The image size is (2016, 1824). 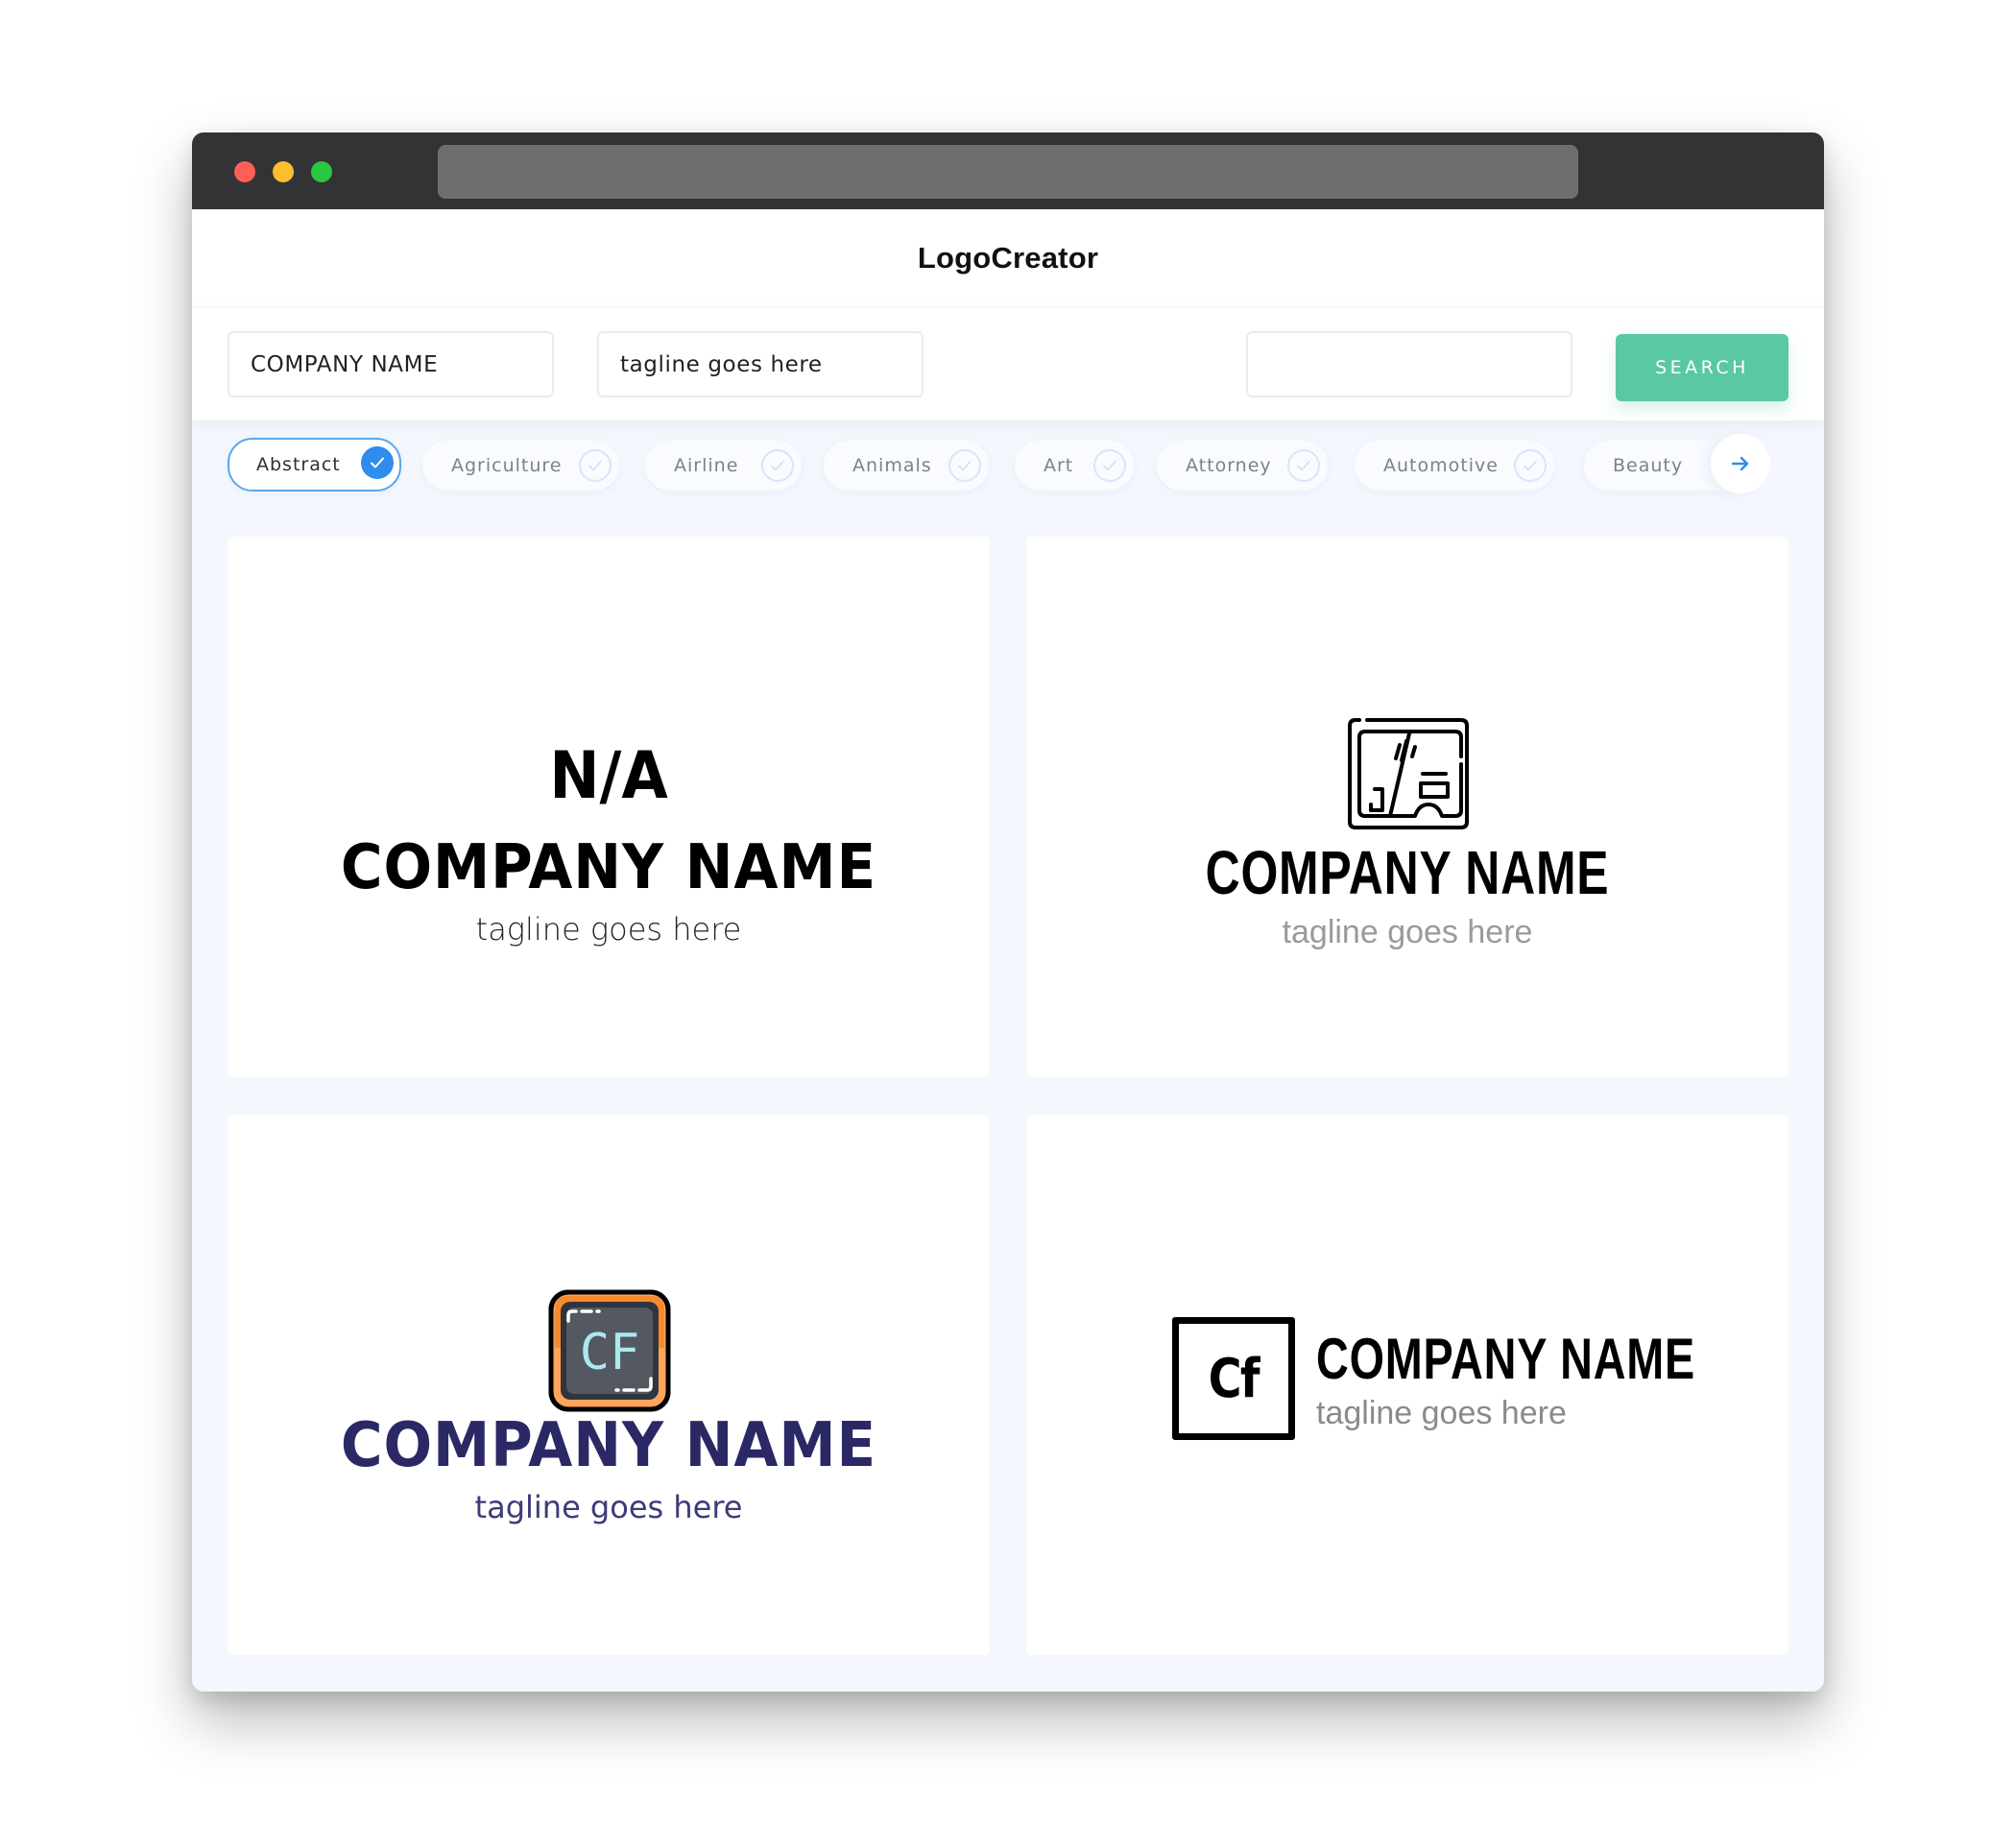 What do you see at coordinates (1702, 367) in the screenshot?
I see `search-button: SEARCH` at bounding box center [1702, 367].